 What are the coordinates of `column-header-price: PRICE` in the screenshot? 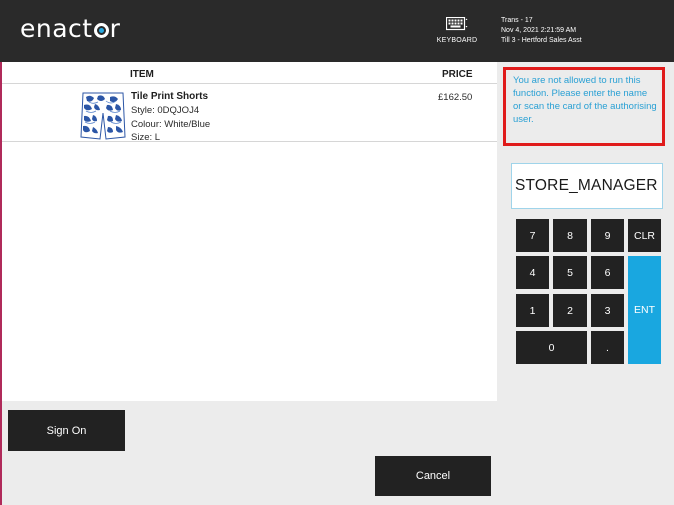 It's located at (457, 74).